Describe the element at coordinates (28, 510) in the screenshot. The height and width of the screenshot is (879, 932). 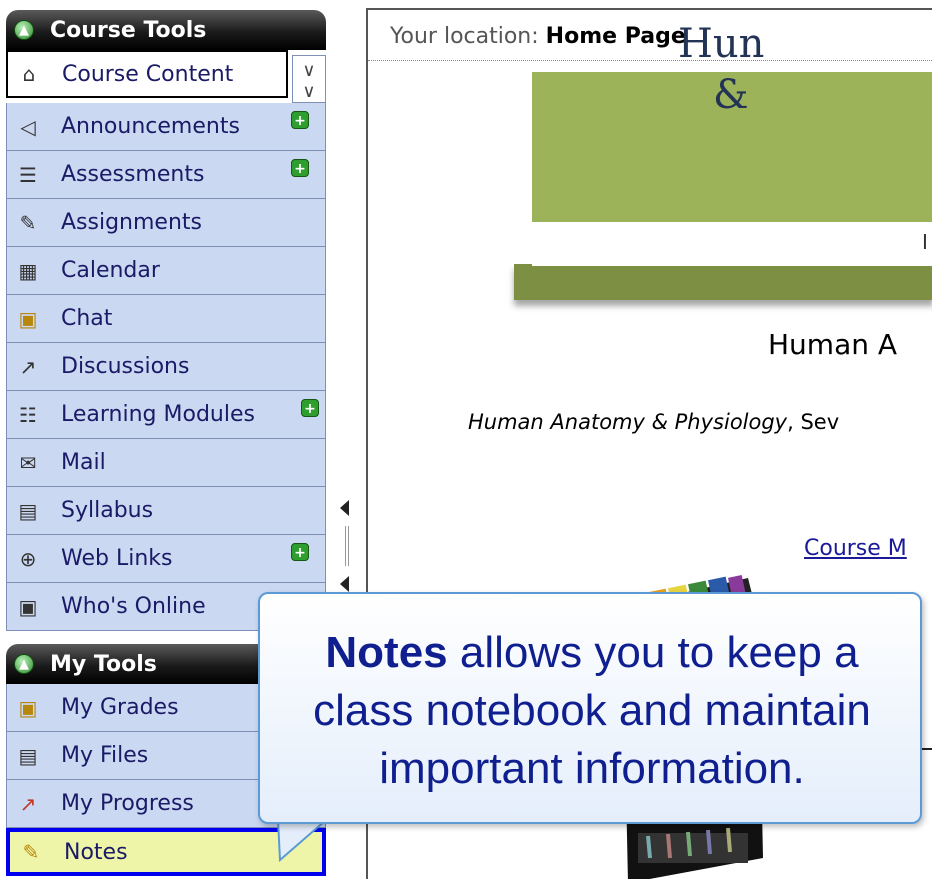
I see `syllabus-icon: ▤` at that location.